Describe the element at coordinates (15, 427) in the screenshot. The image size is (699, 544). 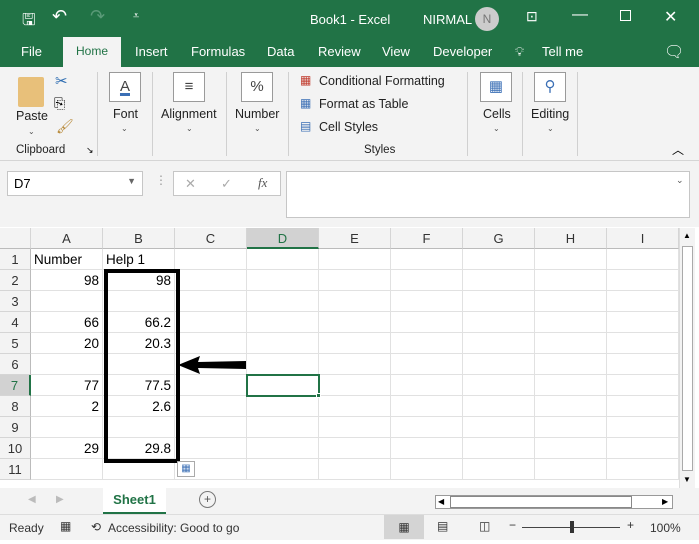
I see `row-header-9: 9` at that location.